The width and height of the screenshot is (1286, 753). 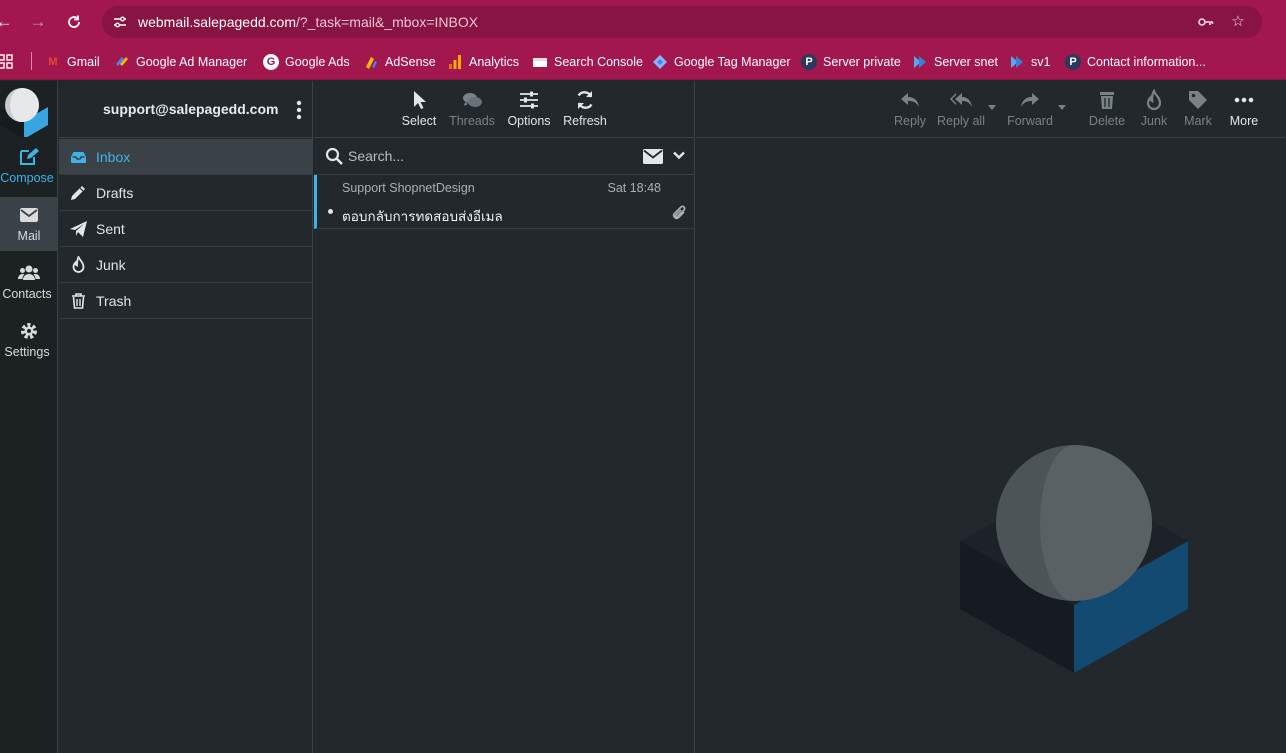 I want to click on message-sender: Support ShopnetDesign, so click(x=408, y=188).